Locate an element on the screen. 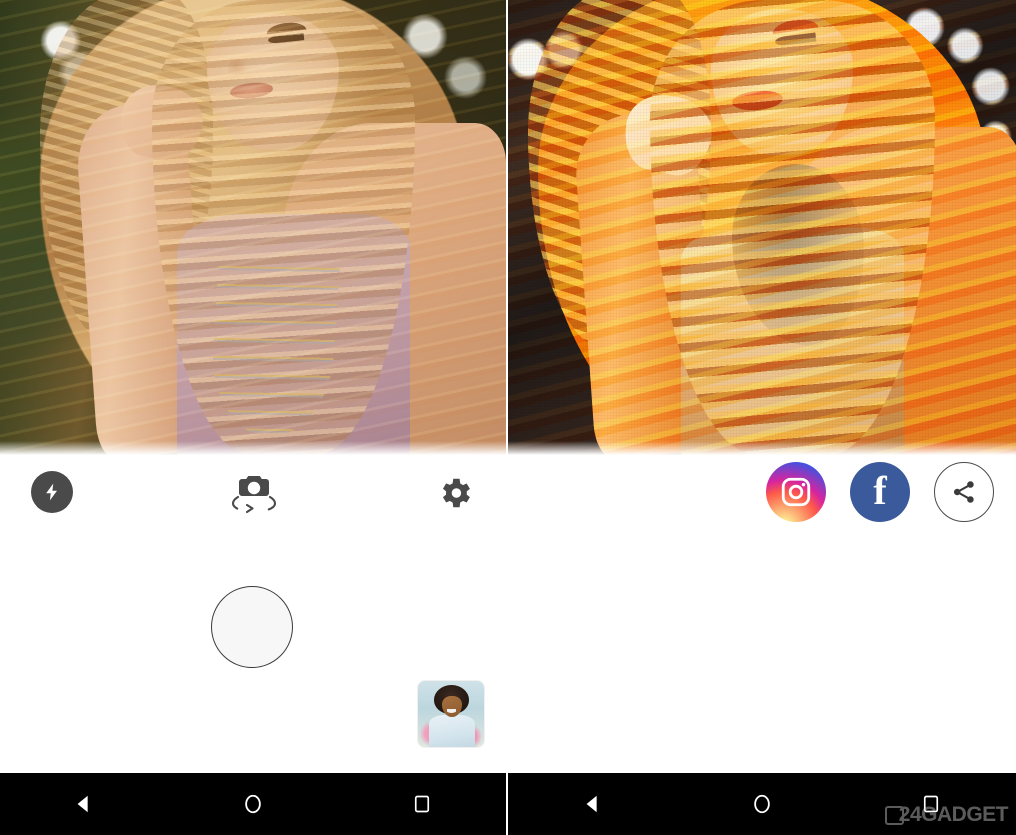 This screenshot has width=1016, height=835. share-icon is located at coordinates (963, 492).